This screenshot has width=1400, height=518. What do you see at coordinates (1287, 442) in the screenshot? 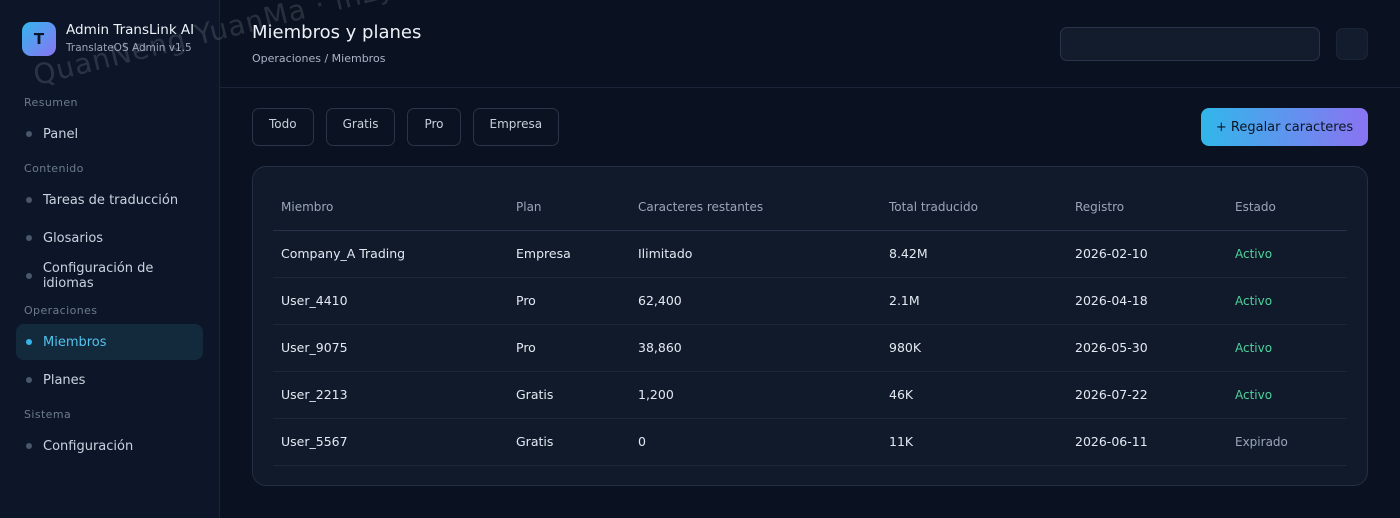
I see `status-badge: Expirado` at bounding box center [1287, 442].